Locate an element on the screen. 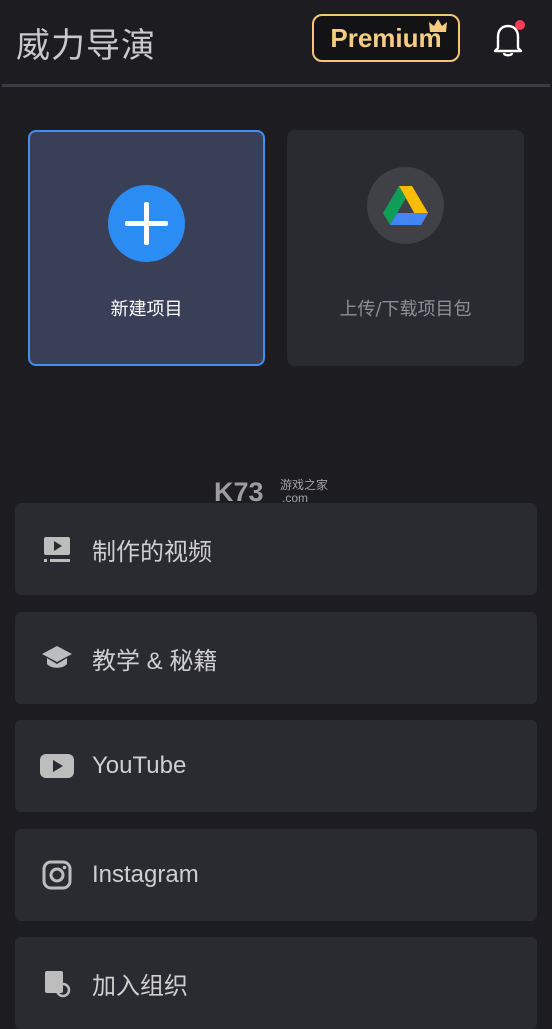 This screenshot has width=552, height=1029. youtube-icon is located at coordinates (57, 766).